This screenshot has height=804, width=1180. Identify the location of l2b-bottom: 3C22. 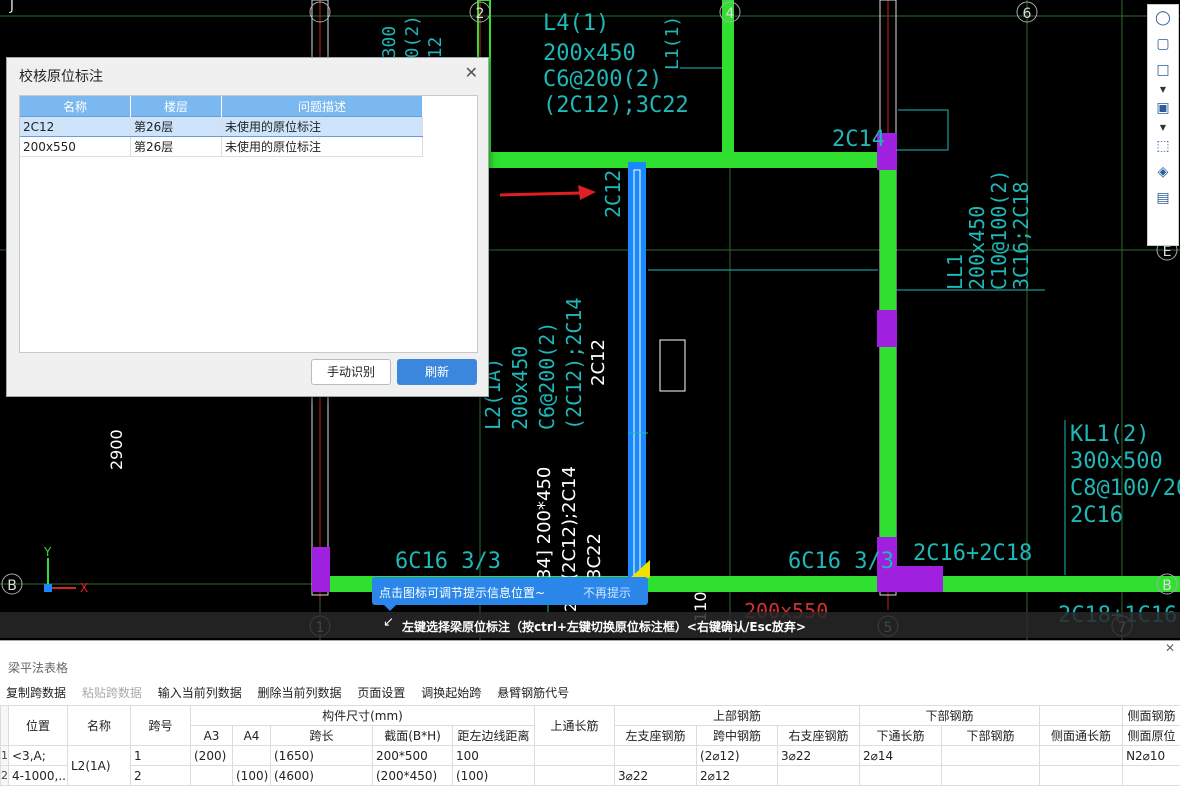
(594, 556).